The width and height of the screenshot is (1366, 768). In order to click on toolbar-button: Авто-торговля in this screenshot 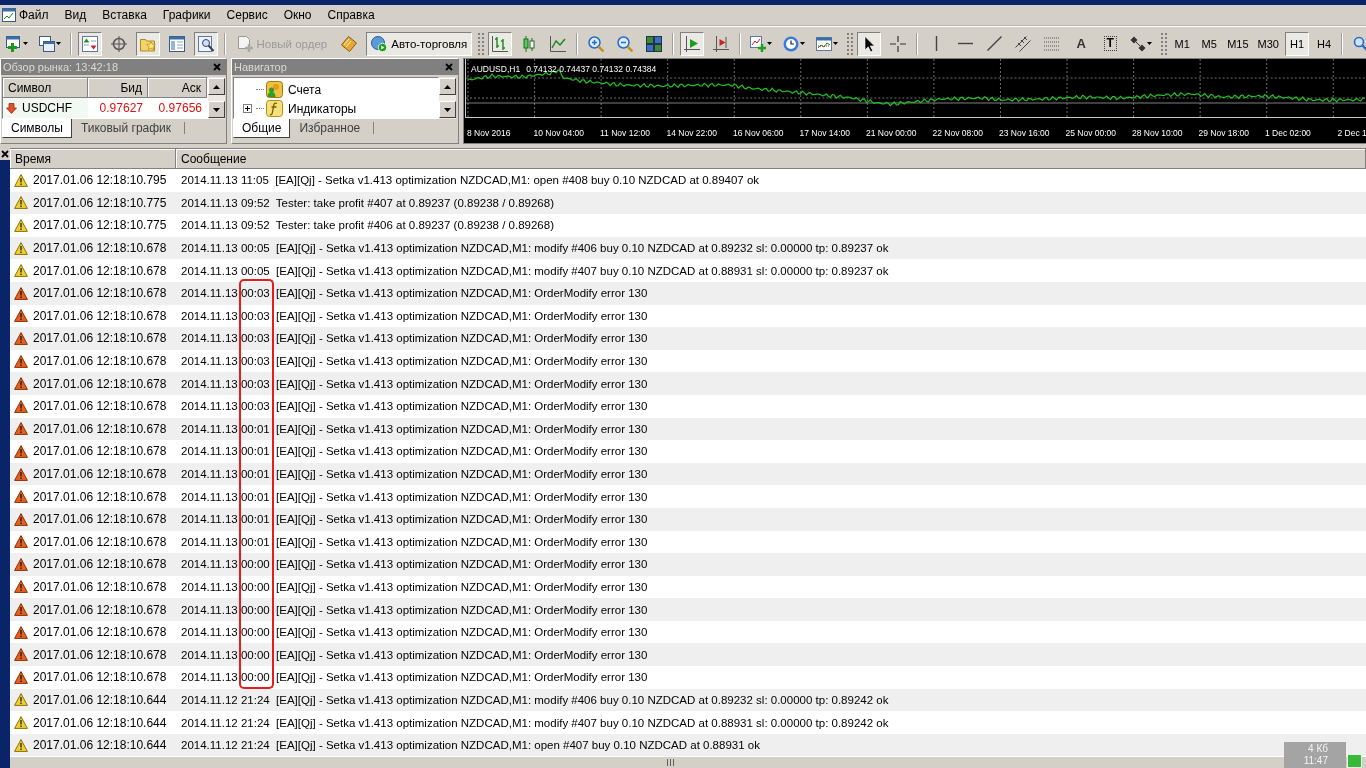, I will do `click(419, 43)`.